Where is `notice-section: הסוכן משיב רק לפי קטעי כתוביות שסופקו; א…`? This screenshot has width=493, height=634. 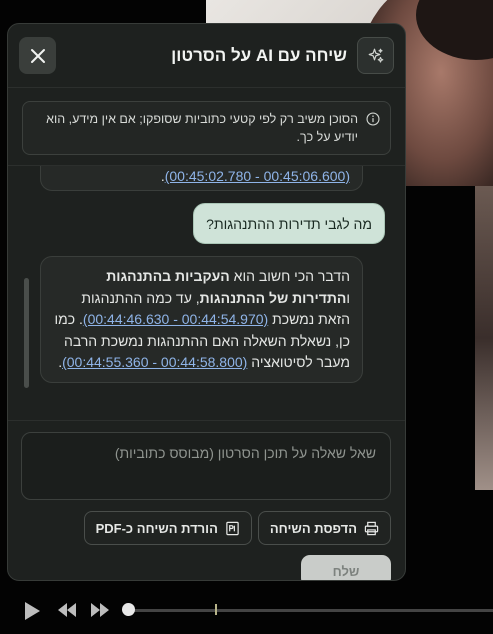
notice-section: הסוכן משיב רק לפי קטעי כתוביות שסופקו; א… is located at coordinates (206, 127).